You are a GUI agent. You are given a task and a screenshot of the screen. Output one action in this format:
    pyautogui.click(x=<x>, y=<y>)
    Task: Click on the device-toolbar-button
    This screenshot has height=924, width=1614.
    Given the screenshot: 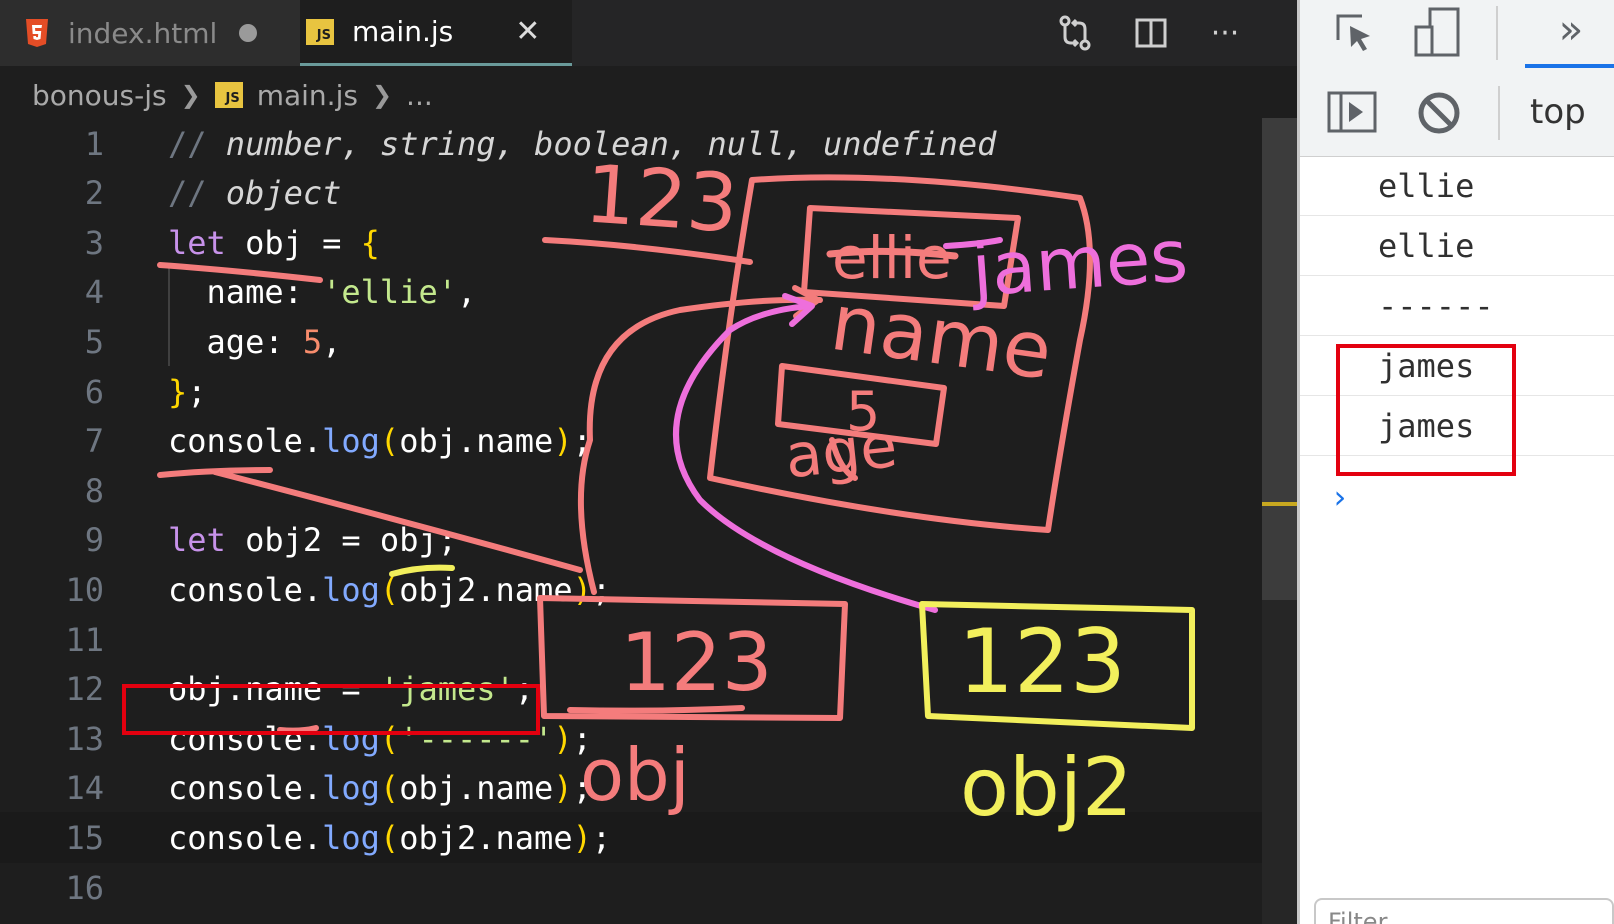 What is the action you would take?
    pyautogui.click(x=1437, y=33)
    